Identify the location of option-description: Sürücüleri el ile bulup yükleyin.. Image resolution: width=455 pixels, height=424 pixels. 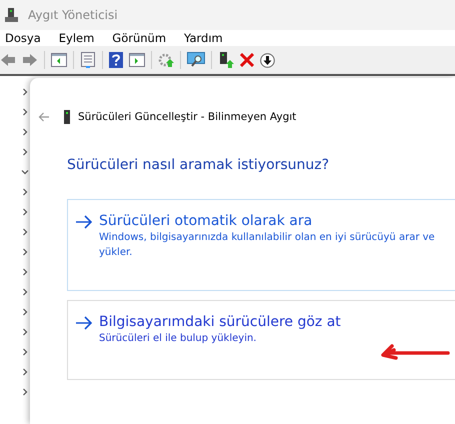
(178, 339).